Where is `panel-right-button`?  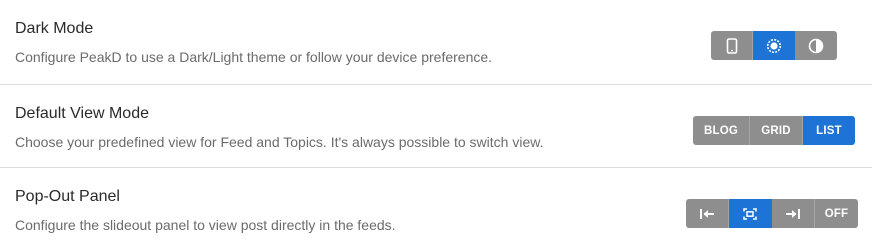 panel-right-button is located at coordinates (793, 213).